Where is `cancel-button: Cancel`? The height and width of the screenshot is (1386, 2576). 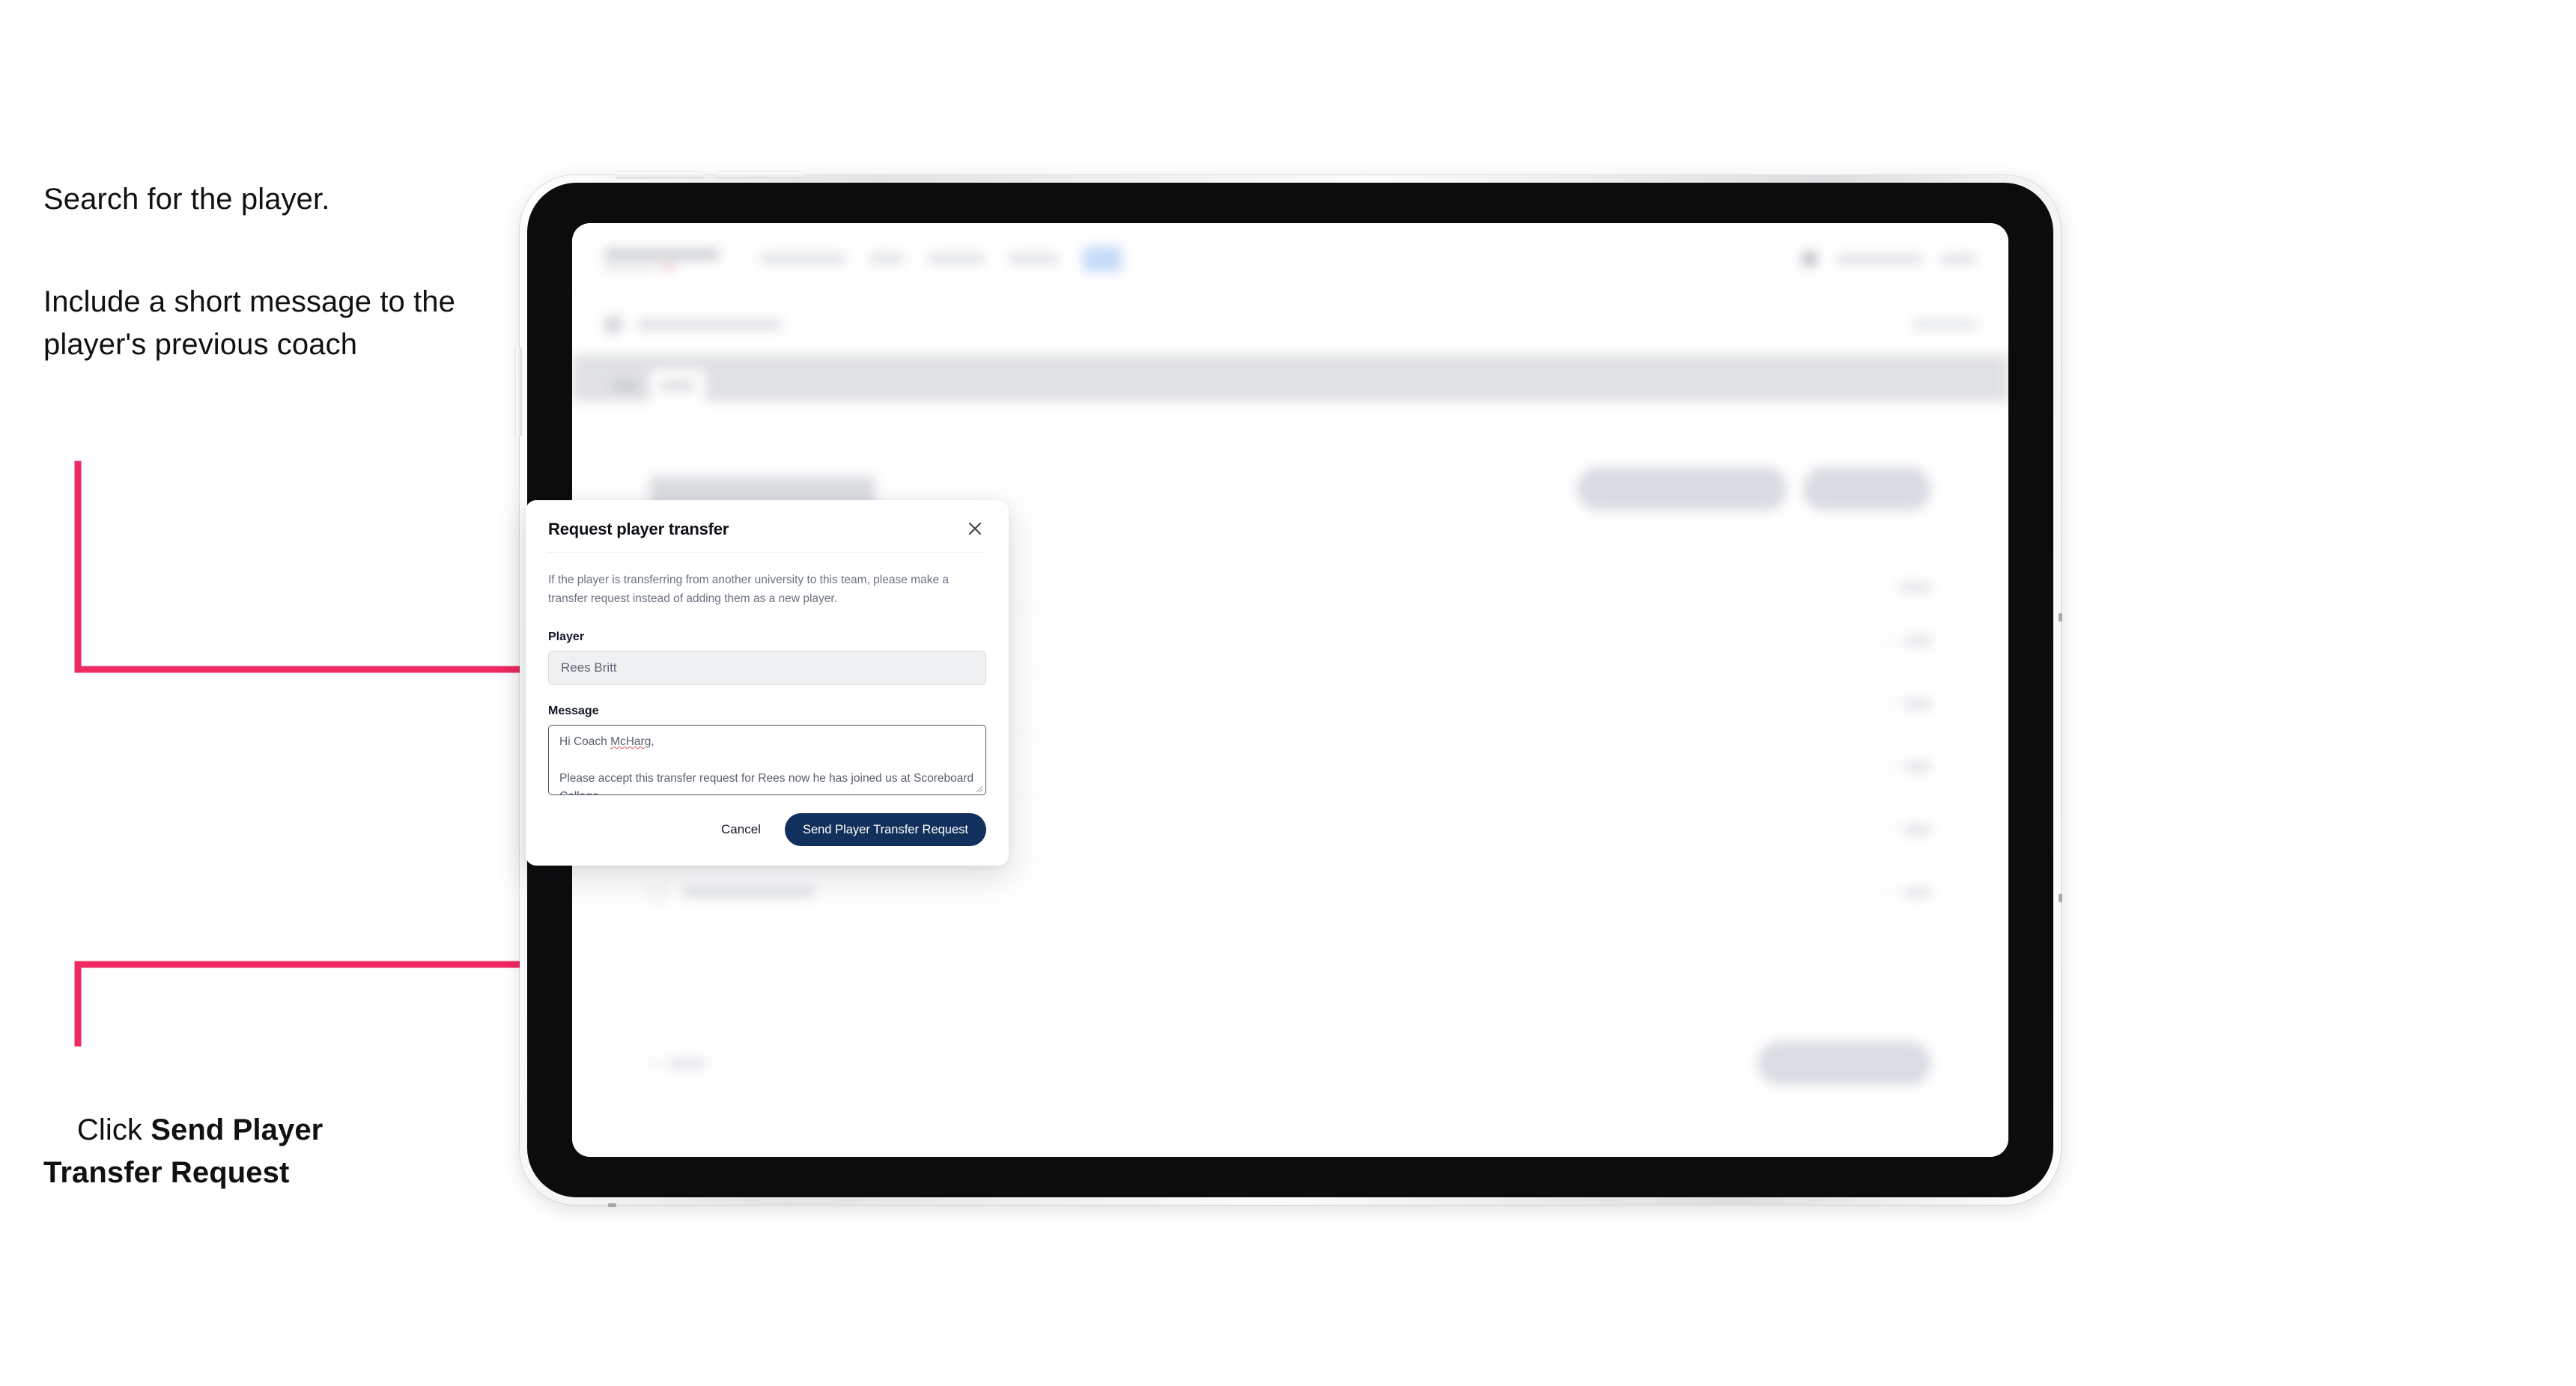 cancel-button: Cancel is located at coordinates (741, 829).